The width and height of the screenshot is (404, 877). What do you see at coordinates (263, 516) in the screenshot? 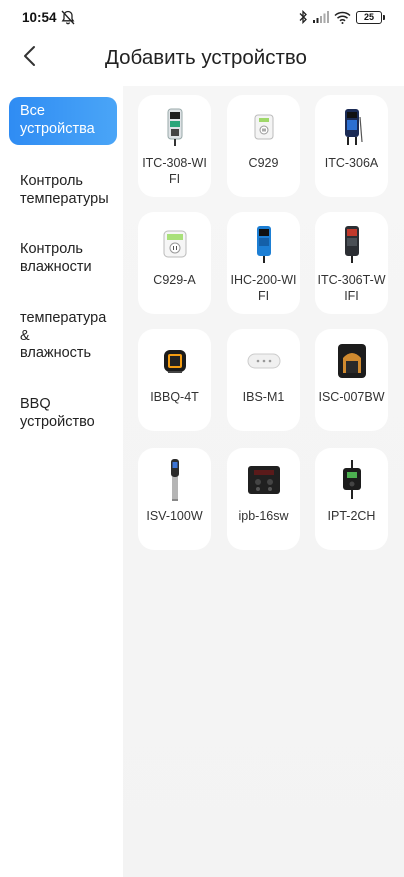
I see `device-name: ipb-16sw` at bounding box center [263, 516].